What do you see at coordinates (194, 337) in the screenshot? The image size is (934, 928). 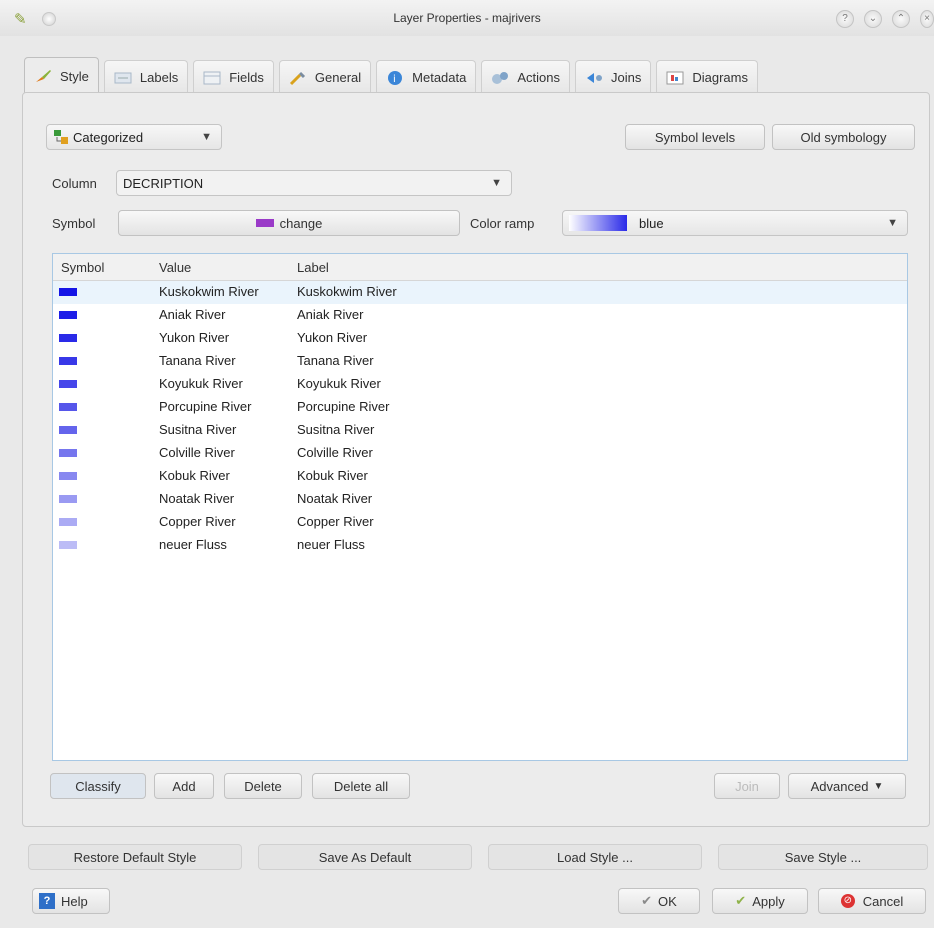 I see `value-cell: Yukon River` at bounding box center [194, 337].